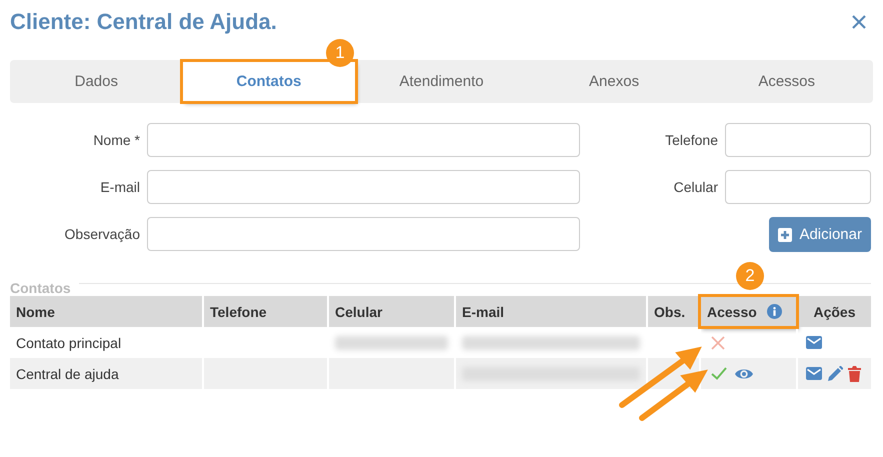  What do you see at coordinates (116, 140) in the screenshot?
I see `field-label: Nome *` at bounding box center [116, 140].